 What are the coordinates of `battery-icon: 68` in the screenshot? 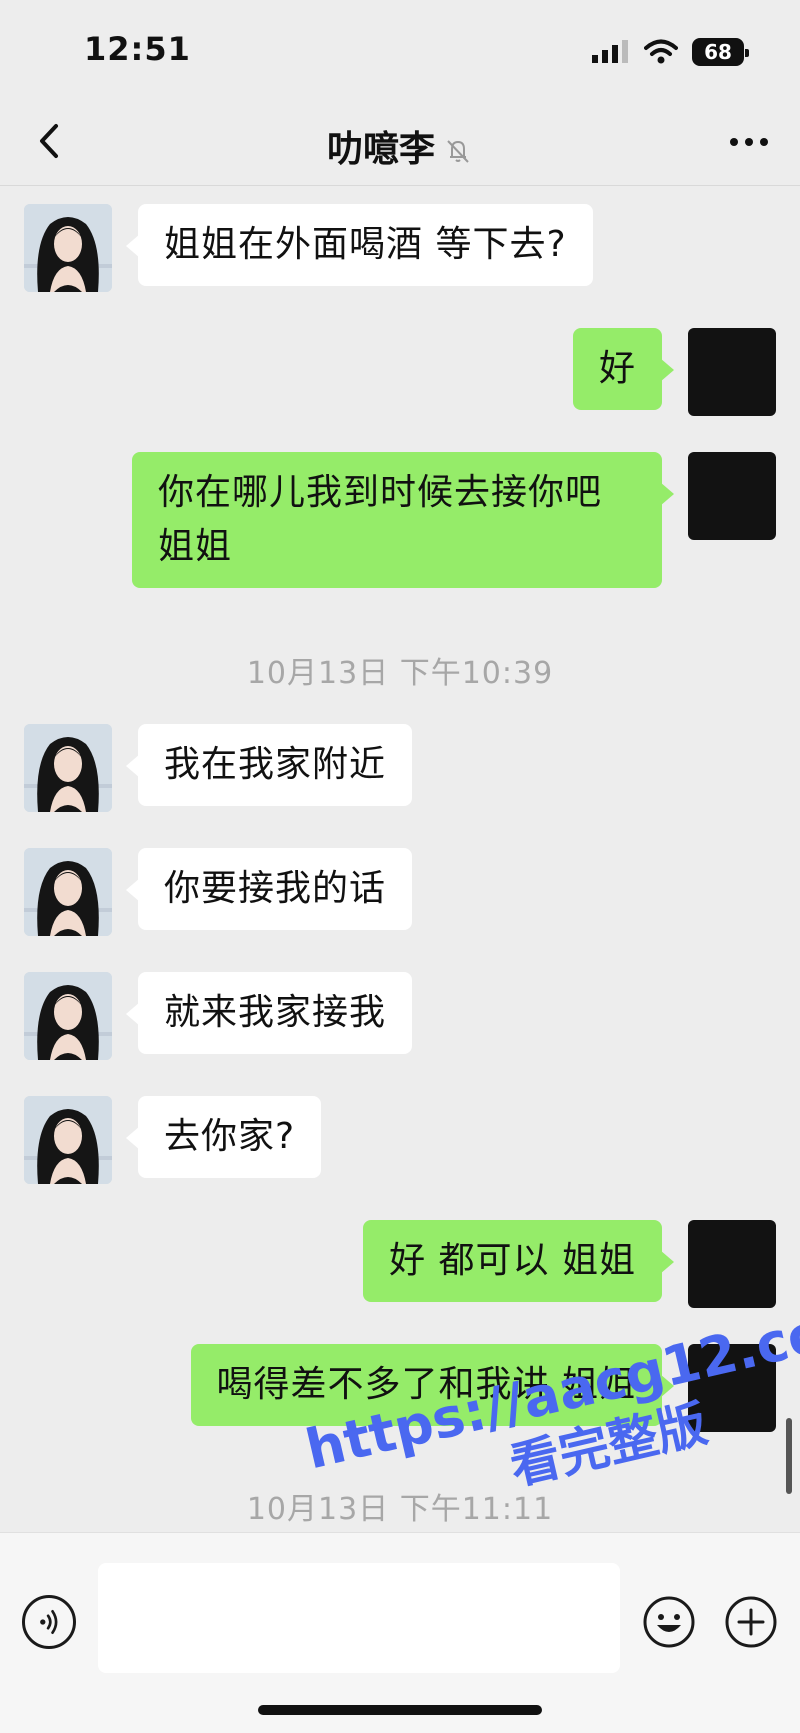 It's located at (720, 52).